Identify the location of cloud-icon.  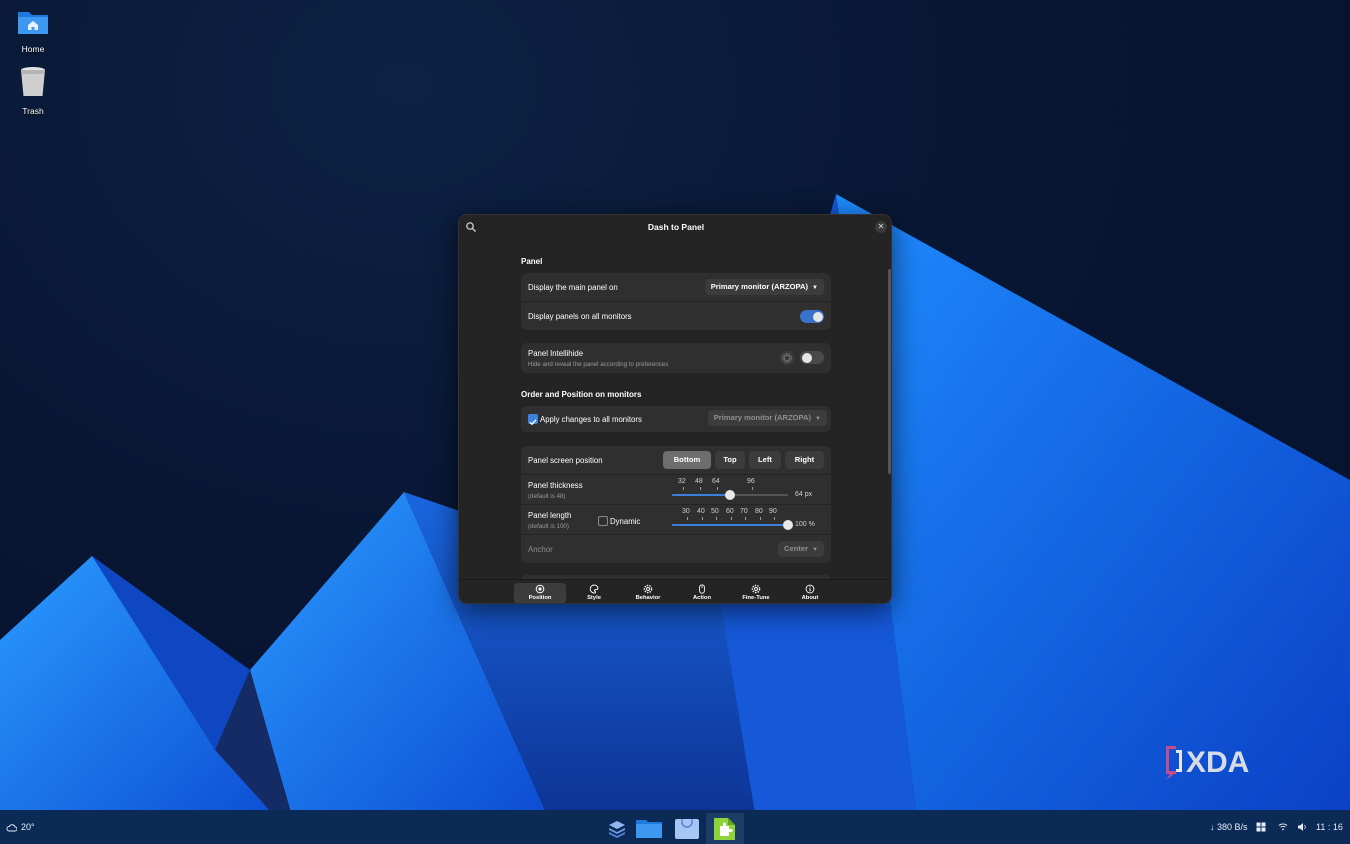
(11, 828).